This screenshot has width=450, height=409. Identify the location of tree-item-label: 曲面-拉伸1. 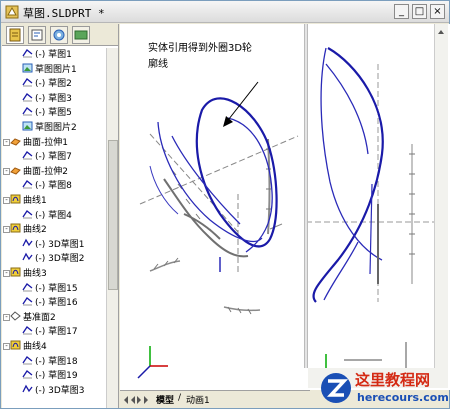
(45, 142).